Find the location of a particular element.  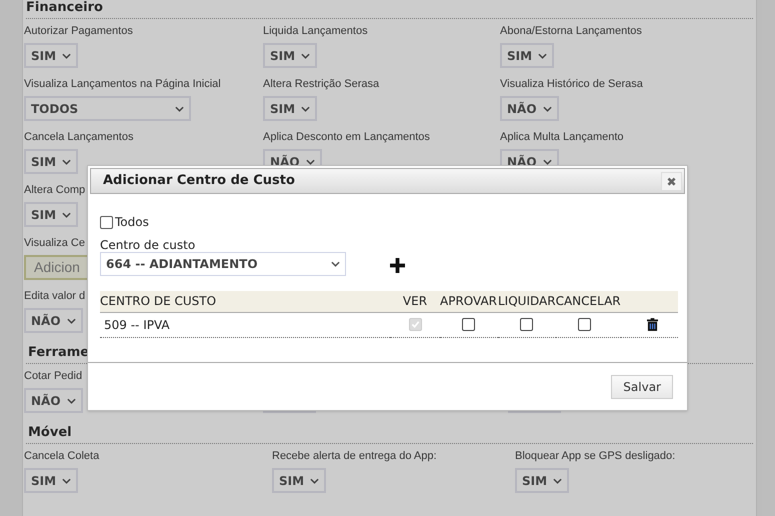

field-label: Visualiza Ce is located at coordinates (54, 243).